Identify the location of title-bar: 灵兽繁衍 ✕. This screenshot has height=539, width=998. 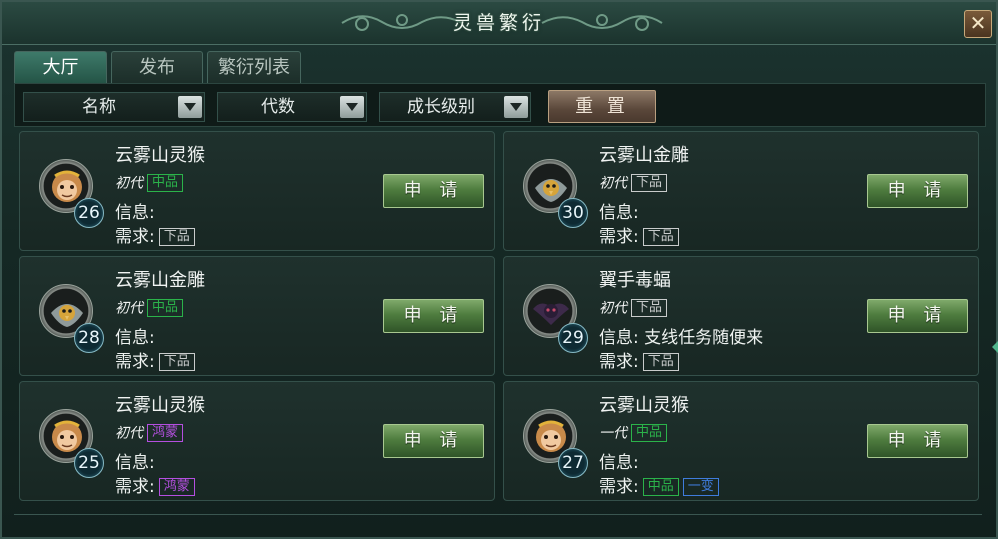
(499, 23).